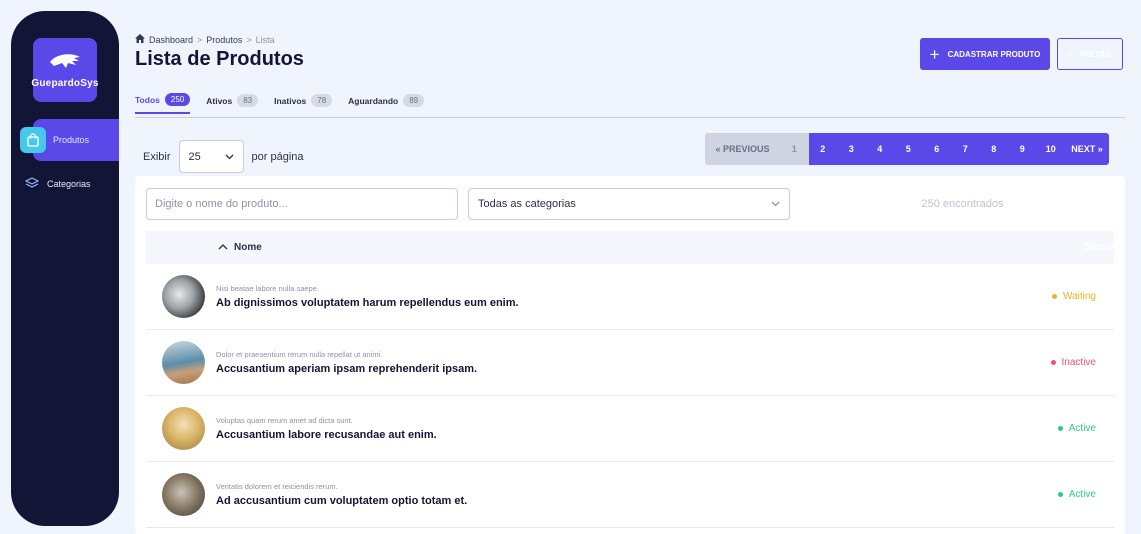 The width and height of the screenshot is (1141, 534). Describe the element at coordinates (1079, 296) in the screenshot. I see `status-label: Waiting` at that location.